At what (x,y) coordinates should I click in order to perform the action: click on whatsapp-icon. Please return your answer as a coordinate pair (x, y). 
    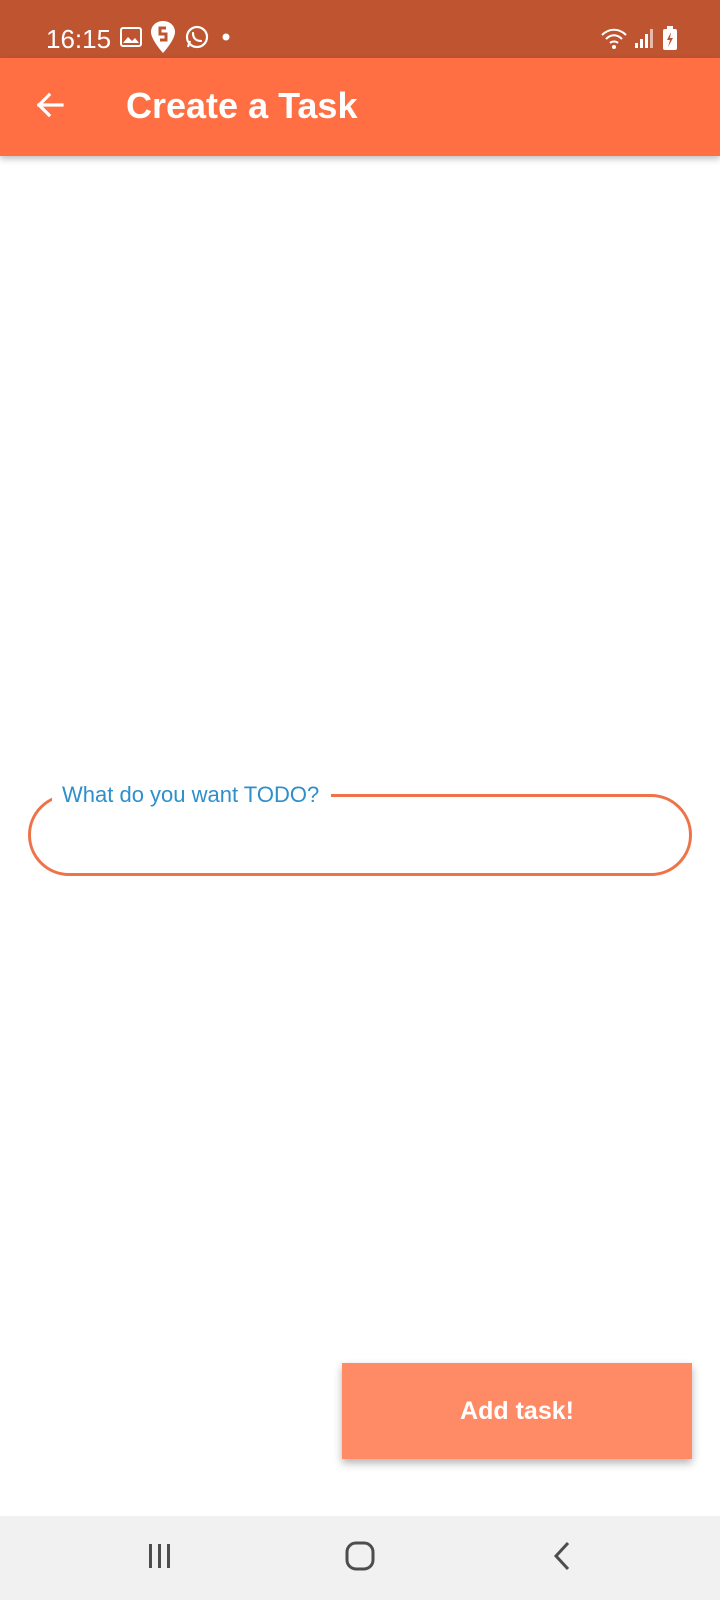
    Looking at the image, I should click on (197, 39).